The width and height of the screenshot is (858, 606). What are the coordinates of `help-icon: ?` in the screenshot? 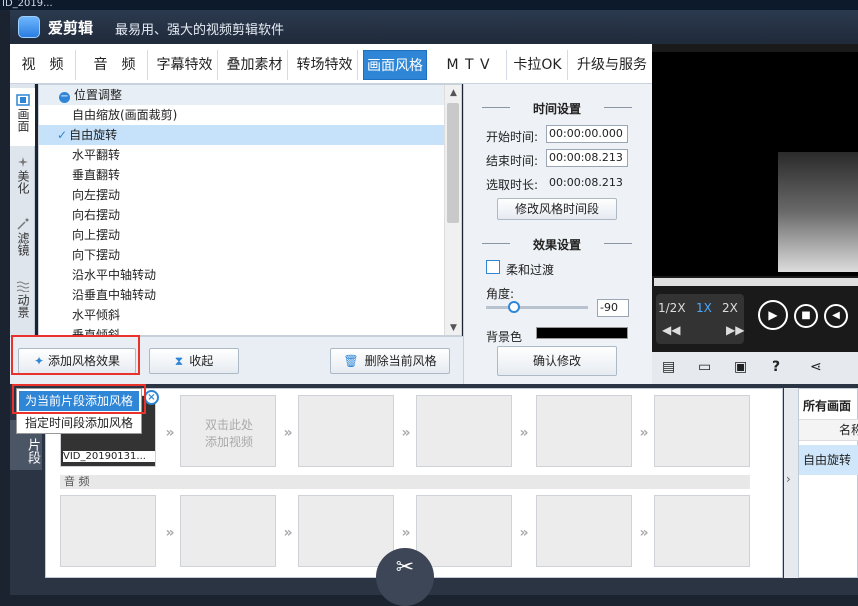 It's located at (776, 367).